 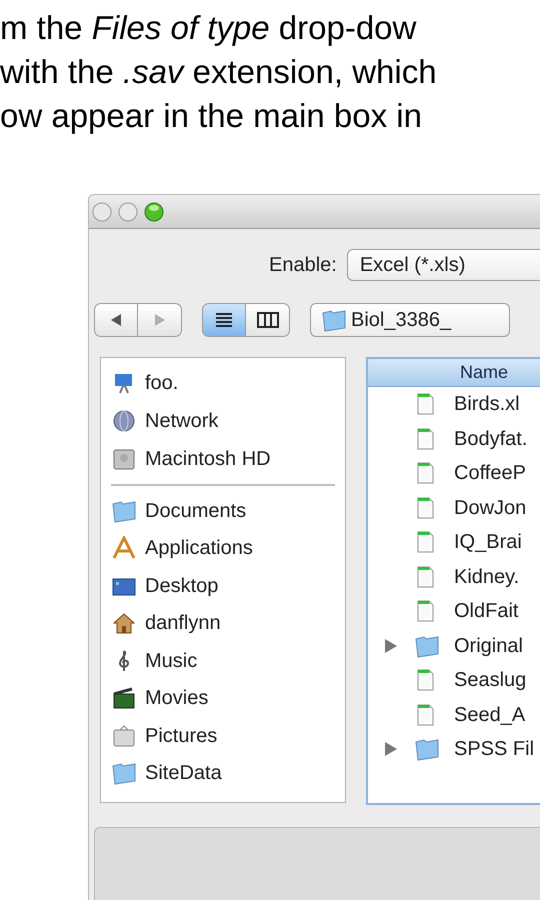 I want to click on minimize-button, so click(x=128, y=212).